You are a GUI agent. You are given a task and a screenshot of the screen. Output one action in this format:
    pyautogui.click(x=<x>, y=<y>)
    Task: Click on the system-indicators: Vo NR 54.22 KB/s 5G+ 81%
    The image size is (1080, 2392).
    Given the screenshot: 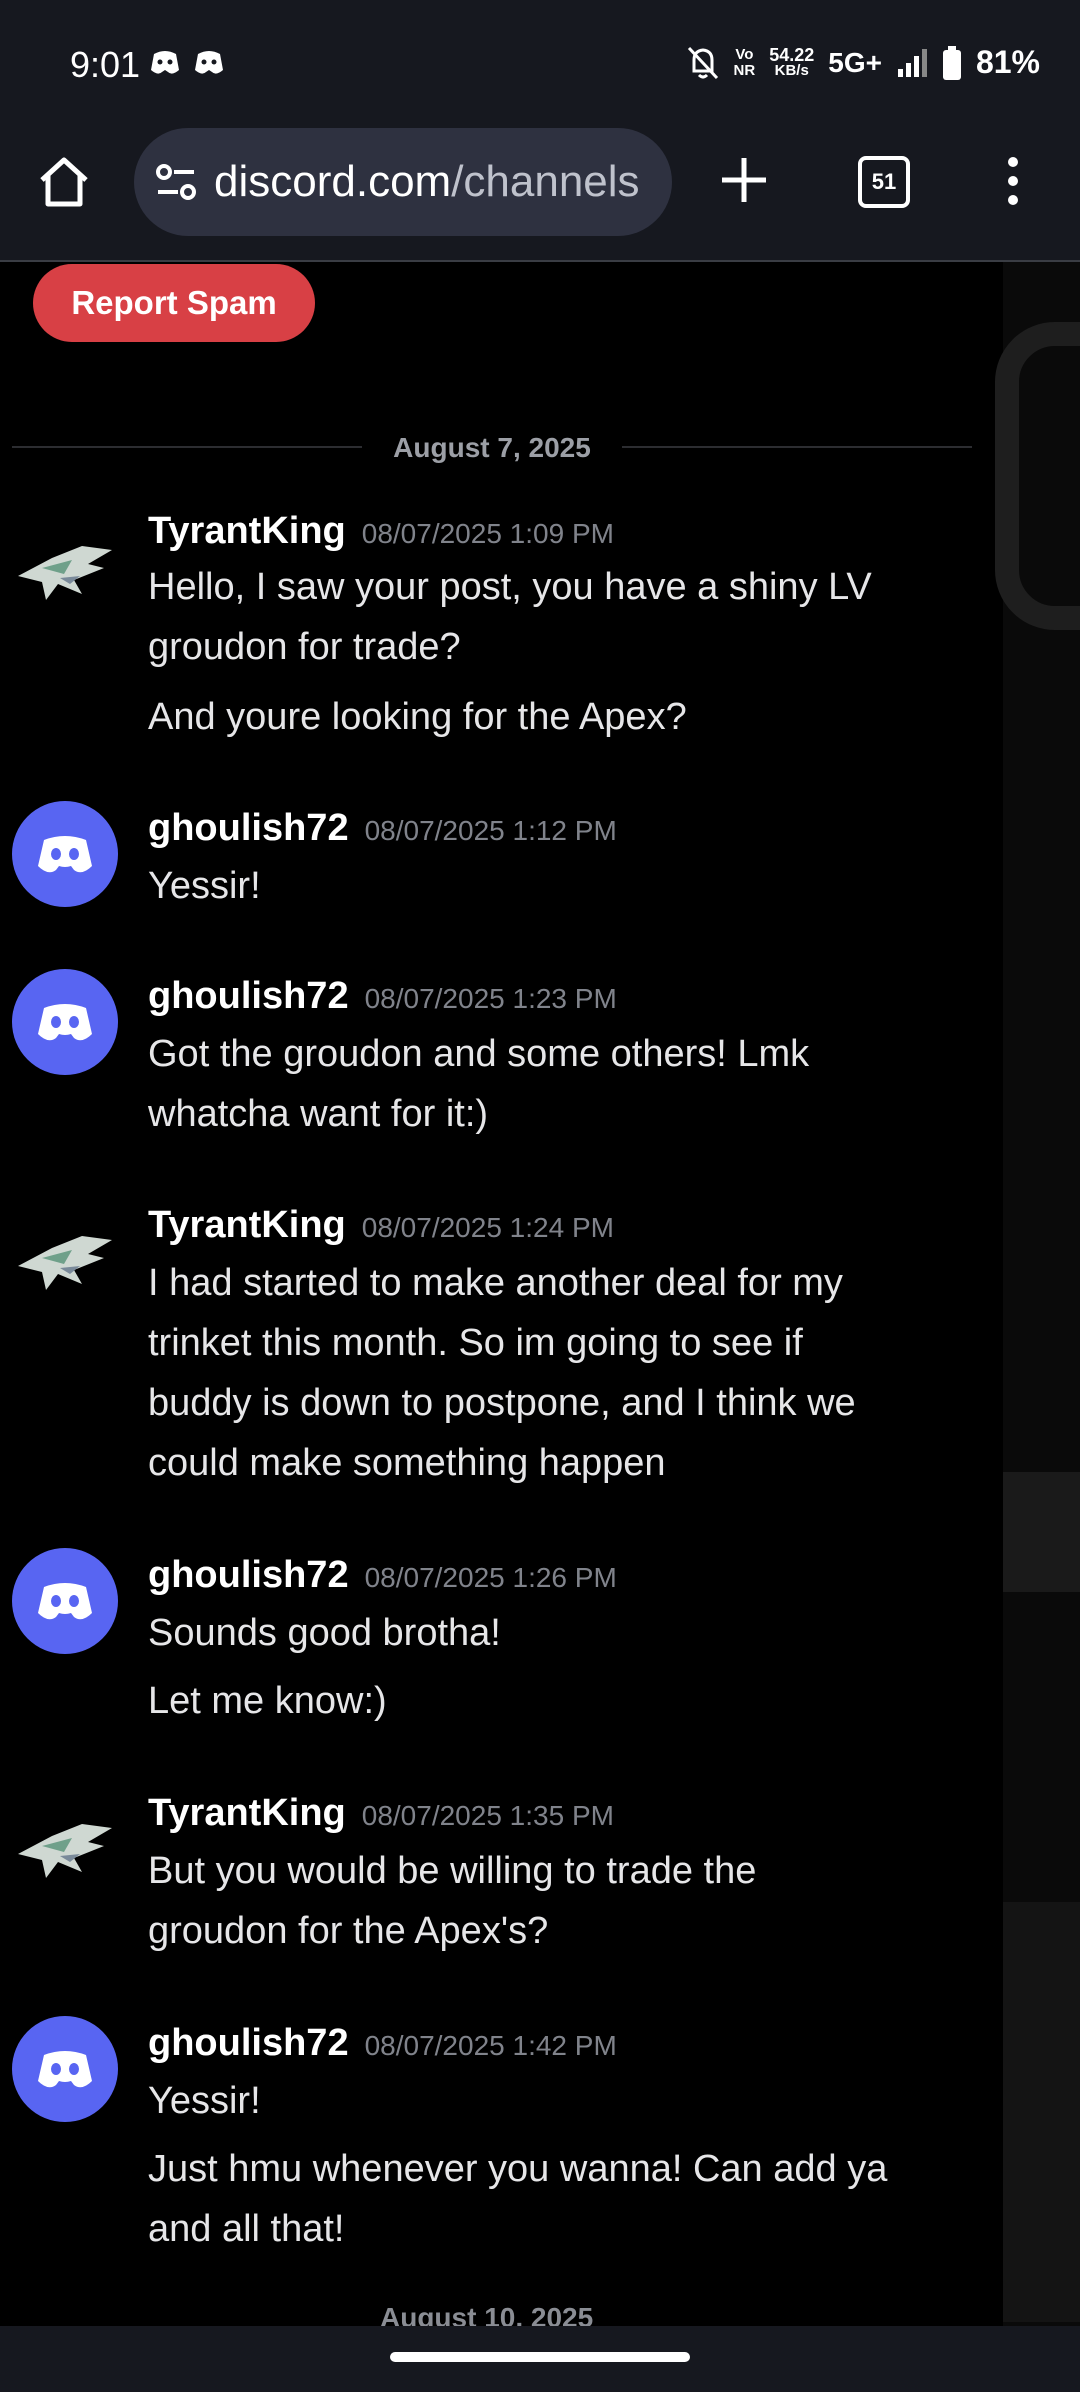 What is the action you would take?
    pyautogui.click(x=863, y=62)
    